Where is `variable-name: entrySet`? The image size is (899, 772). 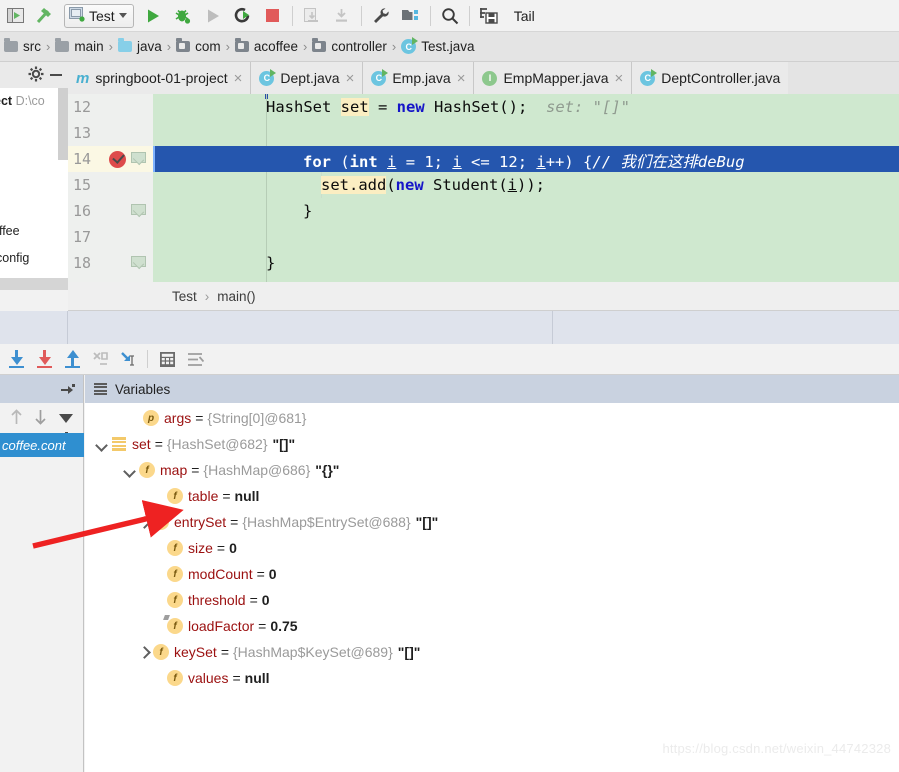
variable-name: entrySet is located at coordinates (200, 522).